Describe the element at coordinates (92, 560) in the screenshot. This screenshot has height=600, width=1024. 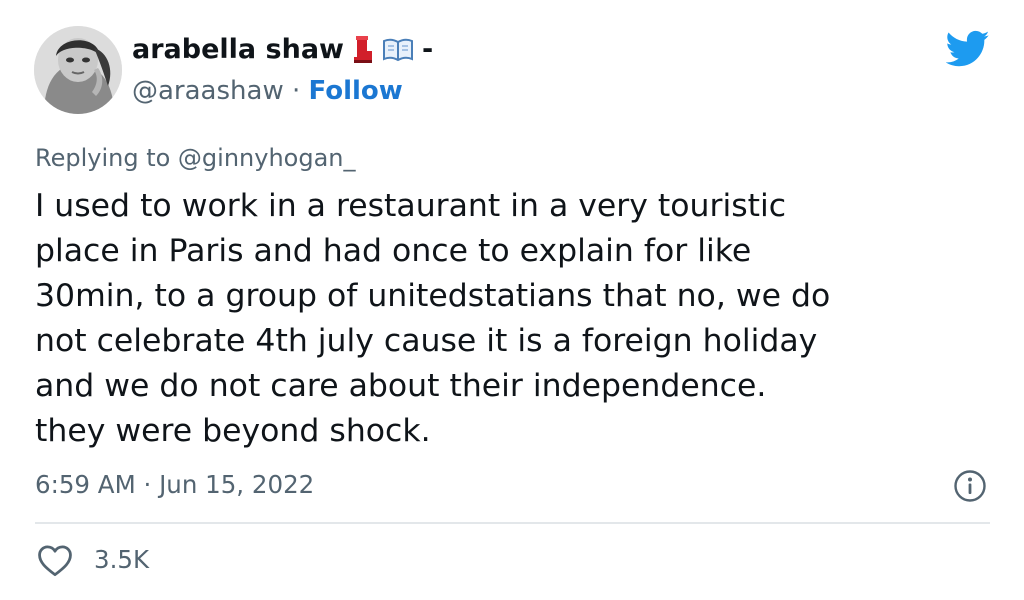
I see `like-button: 3.5K` at that location.